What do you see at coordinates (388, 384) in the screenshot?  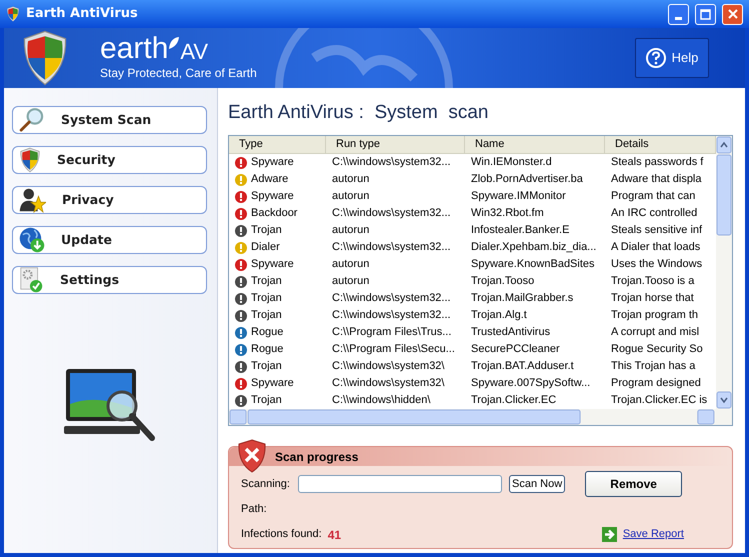 I see `table-cell-text: C:\\windows\system32\` at bounding box center [388, 384].